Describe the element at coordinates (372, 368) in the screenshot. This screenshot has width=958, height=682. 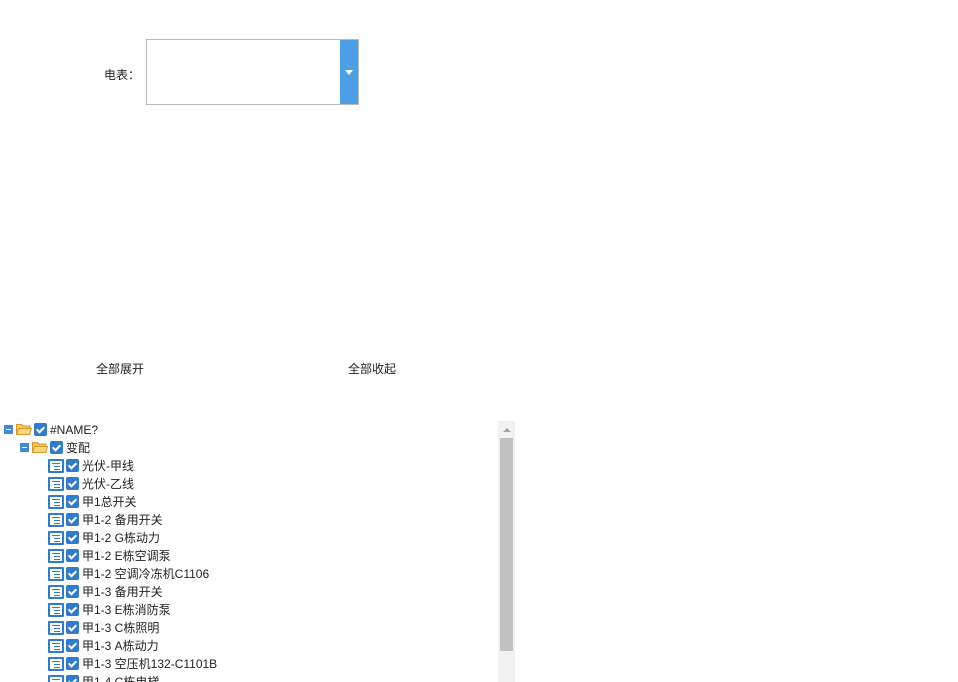
I see `collapse-all-link: 全部收起` at that location.